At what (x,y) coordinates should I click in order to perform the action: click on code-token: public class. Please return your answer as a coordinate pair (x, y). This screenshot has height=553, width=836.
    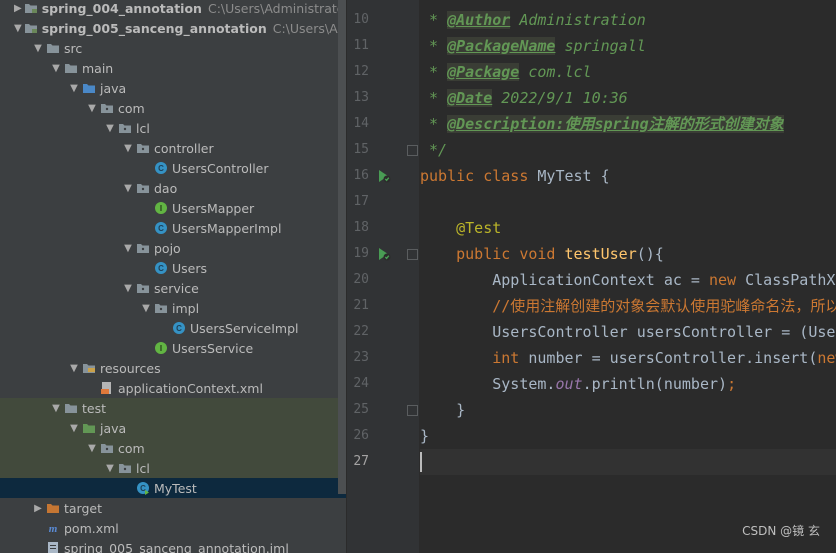
    Looking at the image, I should click on (479, 176).